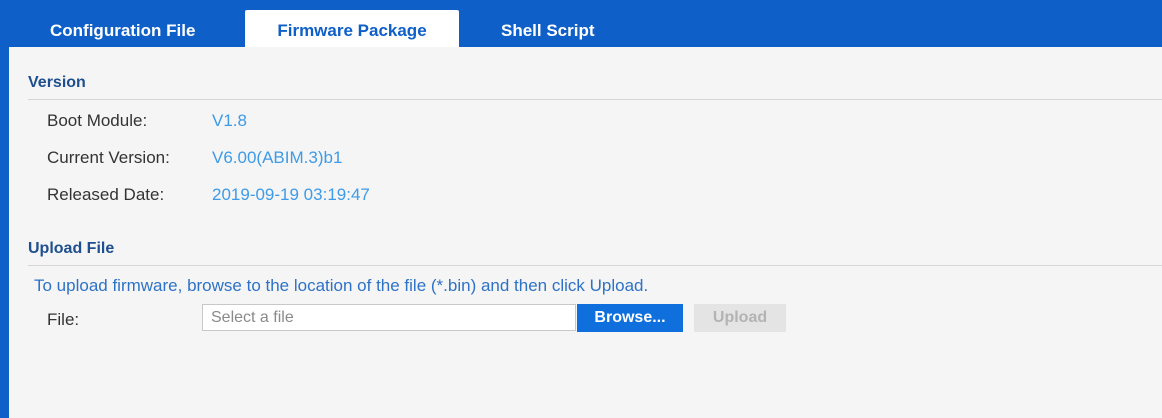 The height and width of the screenshot is (418, 1162). Describe the element at coordinates (548, 28) in the screenshot. I see `tab-shell-script: Shell Script` at that location.